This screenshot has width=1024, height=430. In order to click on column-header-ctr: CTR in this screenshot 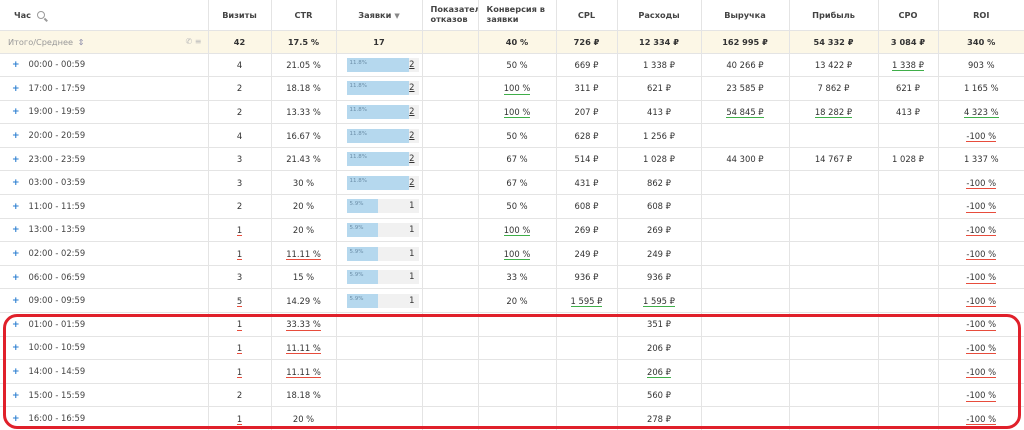, I will do `click(304, 15)`.